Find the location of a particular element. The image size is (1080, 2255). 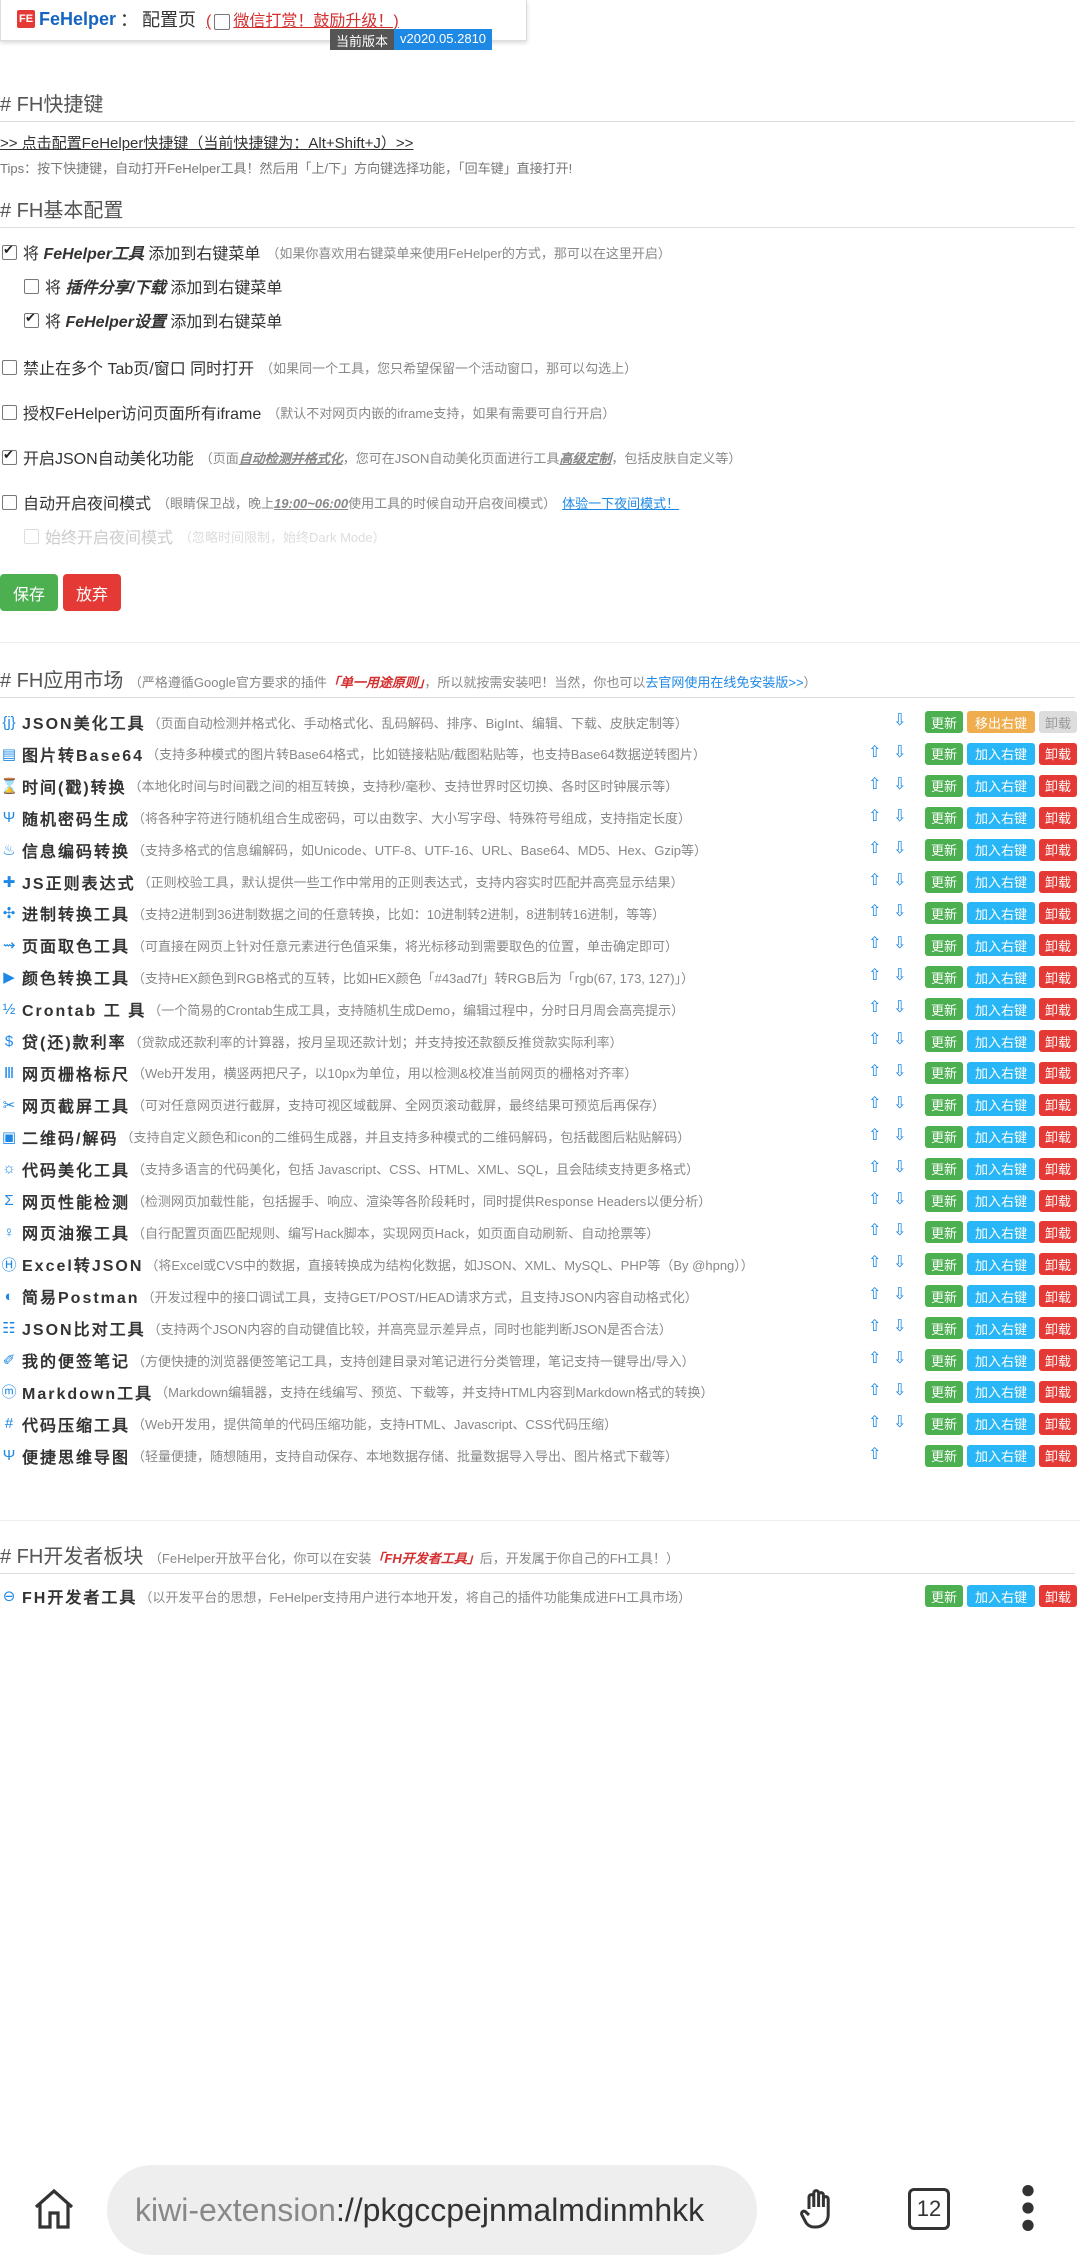

cancel-button: 放弃 is located at coordinates (92, 592).